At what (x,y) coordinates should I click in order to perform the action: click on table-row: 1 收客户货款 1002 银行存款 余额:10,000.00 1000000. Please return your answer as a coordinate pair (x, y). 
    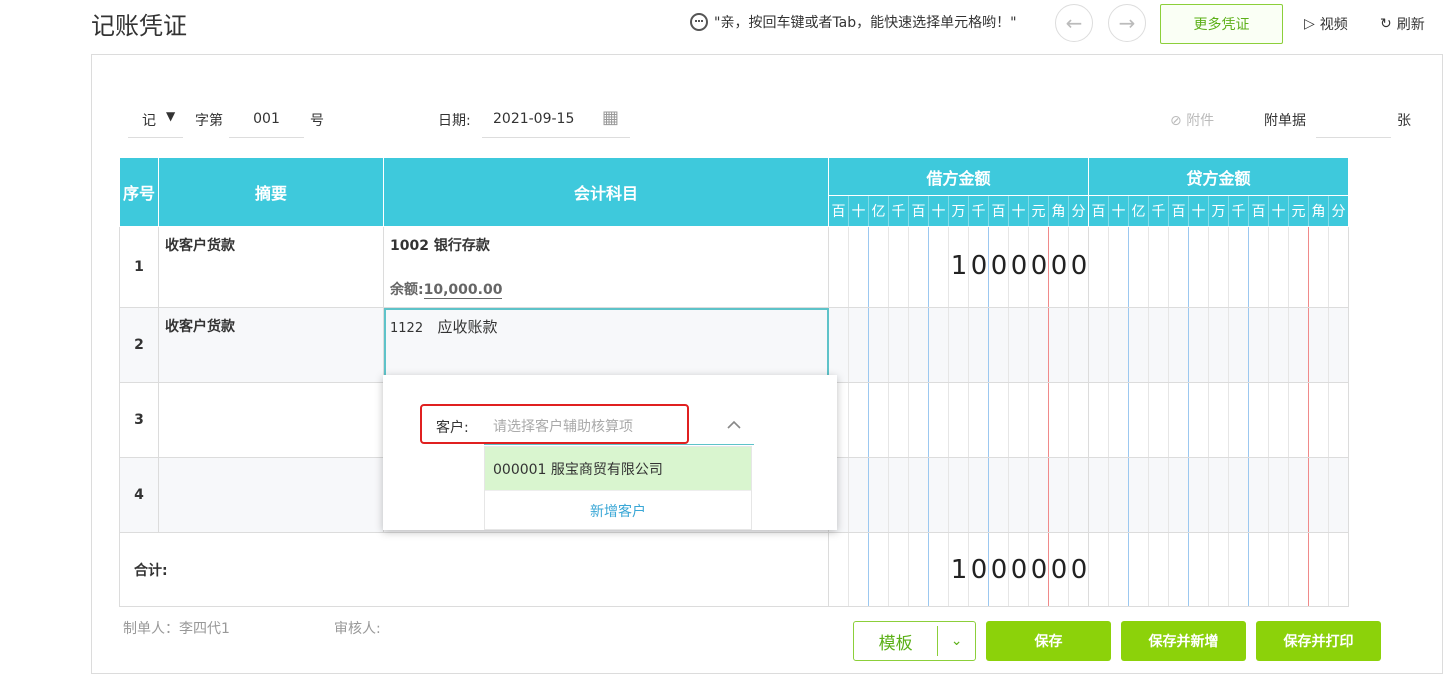
    Looking at the image, I should click on (734, 267).